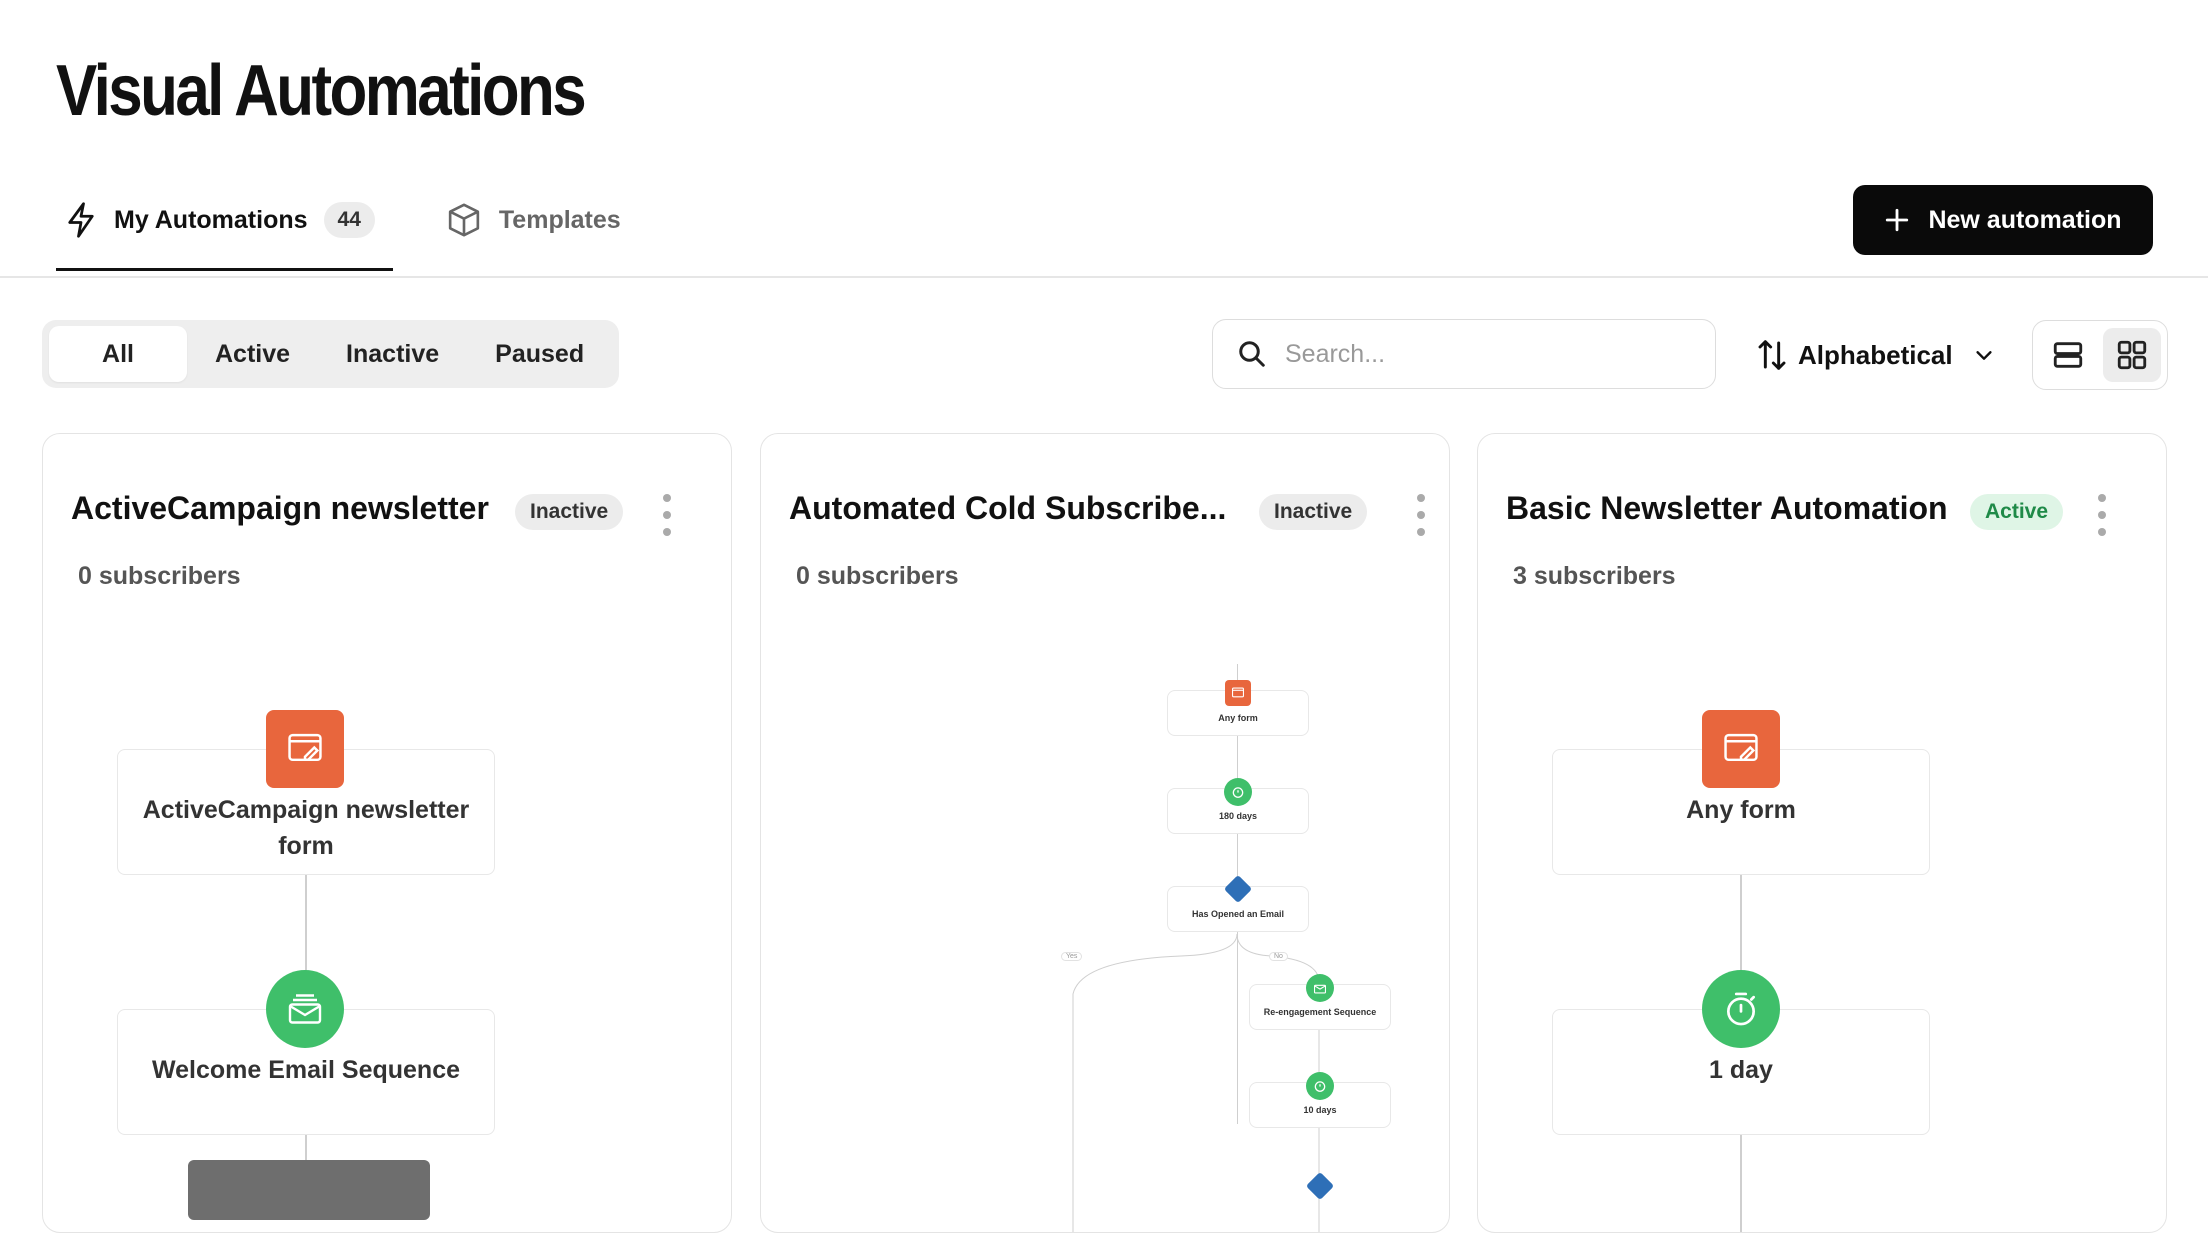  I want to click on tab-bar: My Automations 44 Templates, so click(343, 224).